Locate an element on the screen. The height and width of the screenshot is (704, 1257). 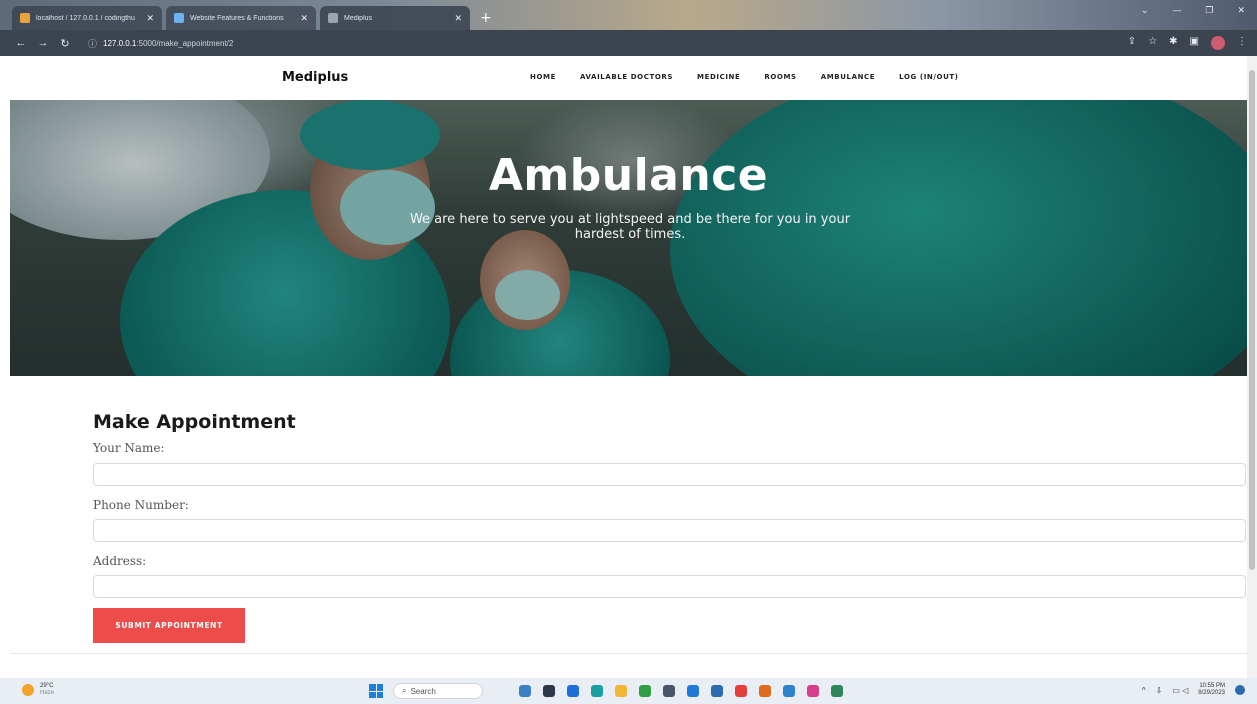
tab-phpmyadmin: localhost / 127.0.0.1 / codingthu ✕ is located at coordinates (87, 18).